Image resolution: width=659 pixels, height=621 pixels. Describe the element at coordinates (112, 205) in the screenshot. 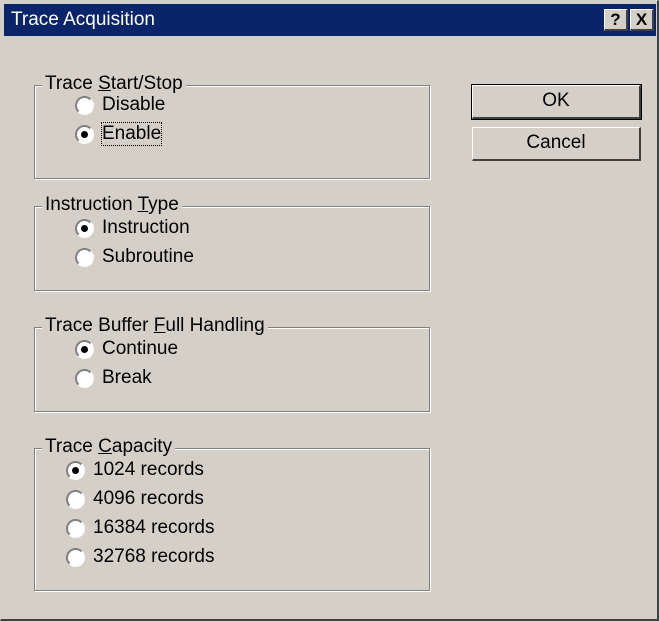

I see `group-label-instruction-type: Instruction Type` at that location.